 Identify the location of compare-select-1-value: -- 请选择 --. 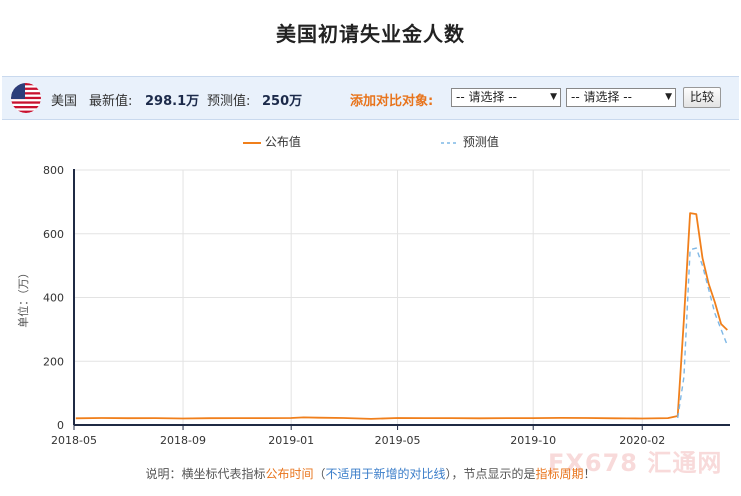
(486, 97).